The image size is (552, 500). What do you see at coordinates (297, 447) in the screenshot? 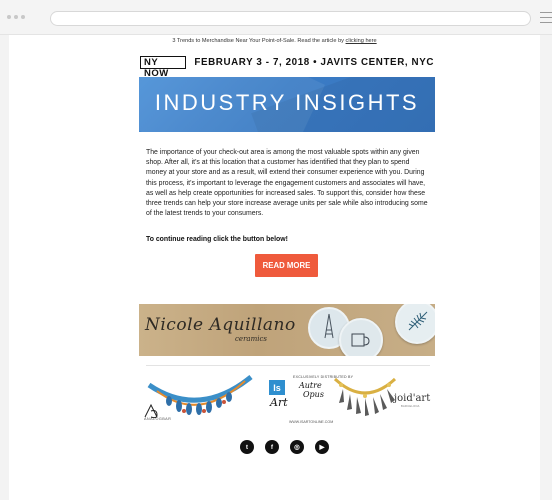
I see `instagram-icon: ◎` at bounding box center [297, 447].